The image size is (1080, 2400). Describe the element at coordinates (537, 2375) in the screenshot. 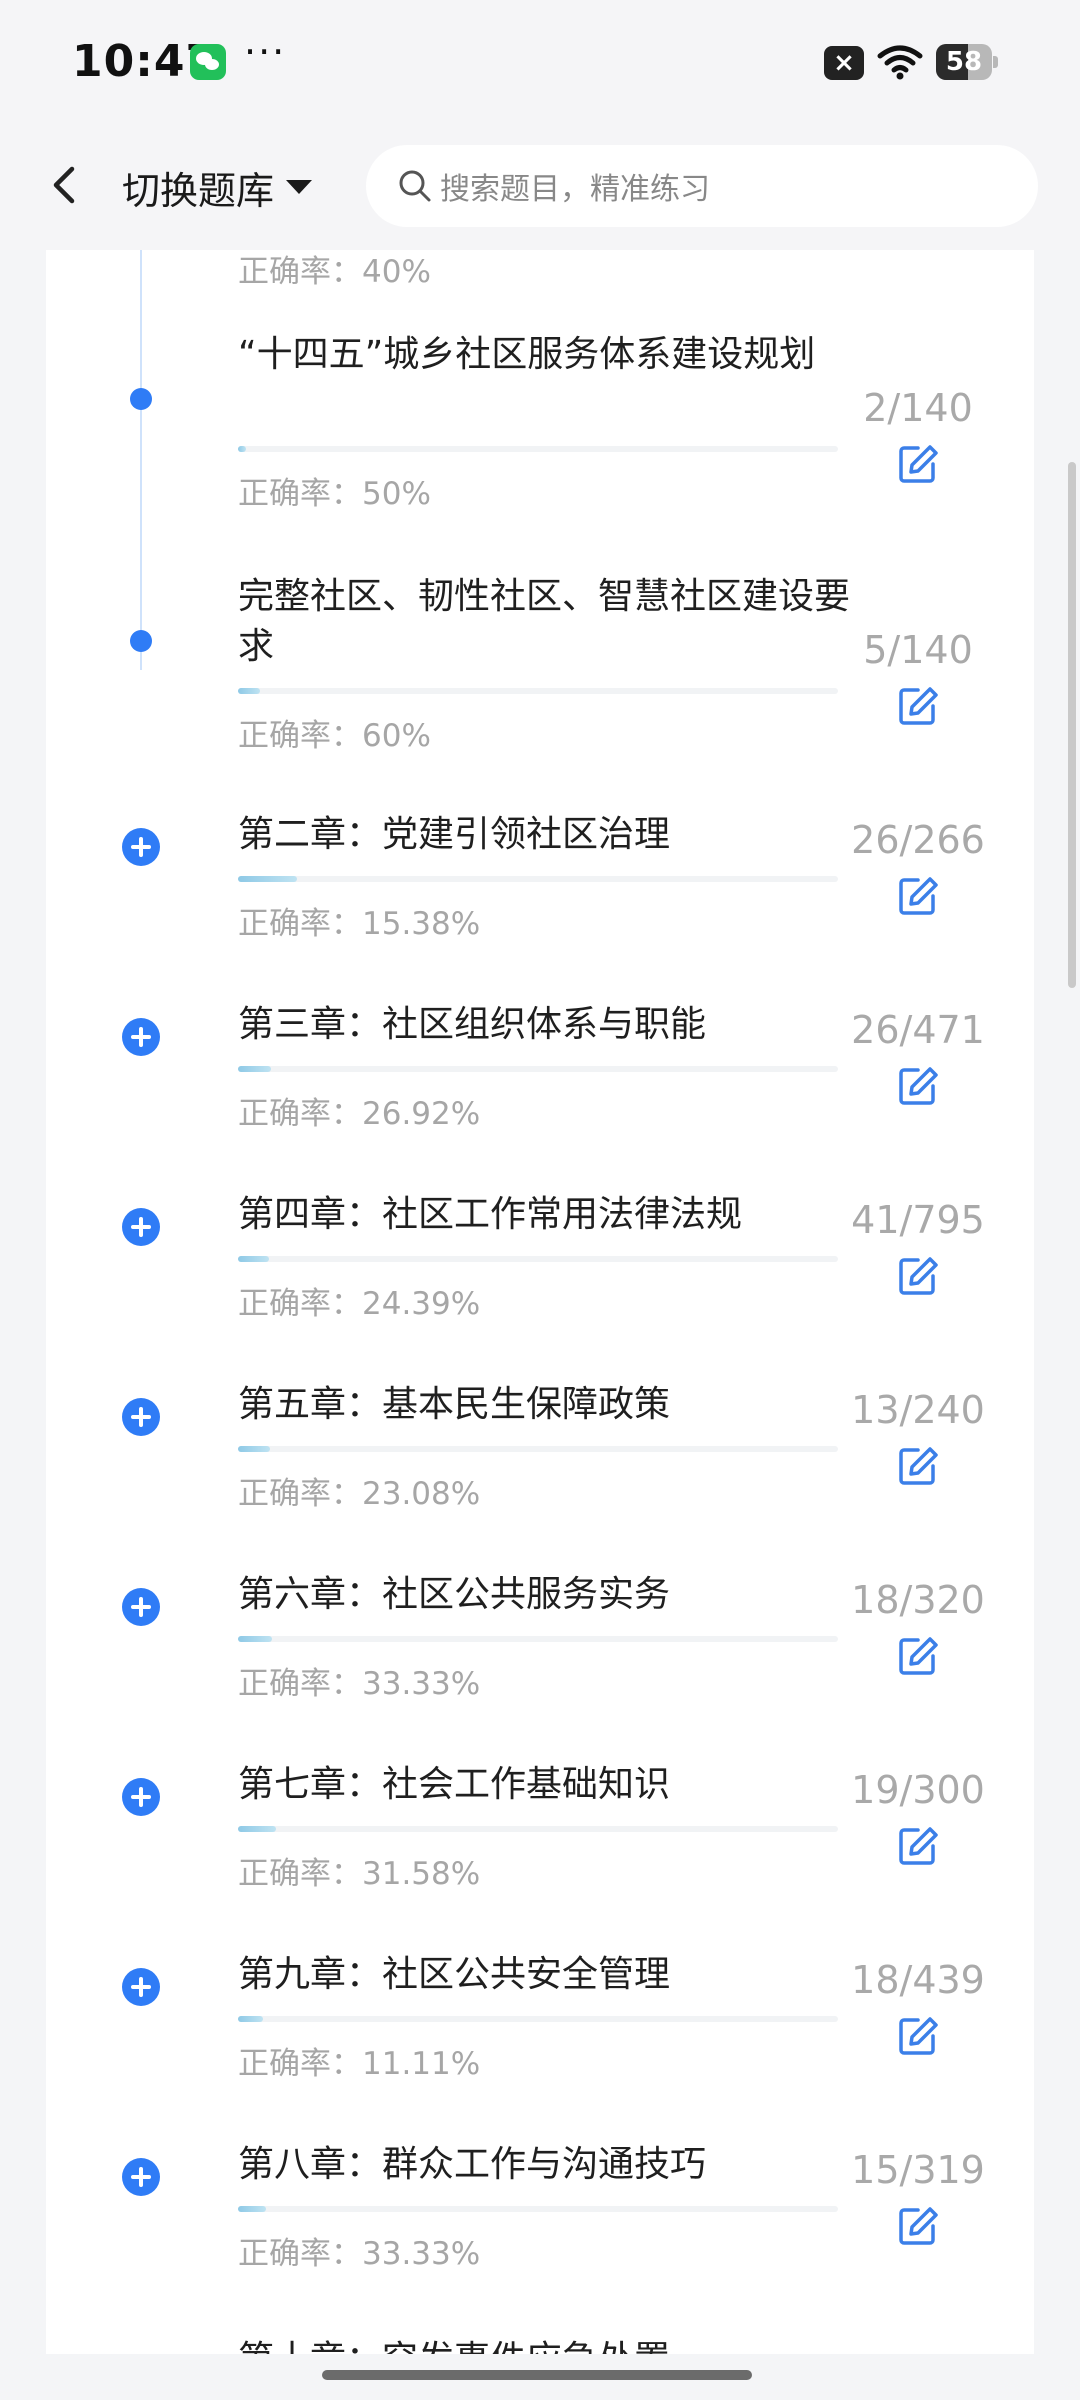

I see `home-indicator` at that location.